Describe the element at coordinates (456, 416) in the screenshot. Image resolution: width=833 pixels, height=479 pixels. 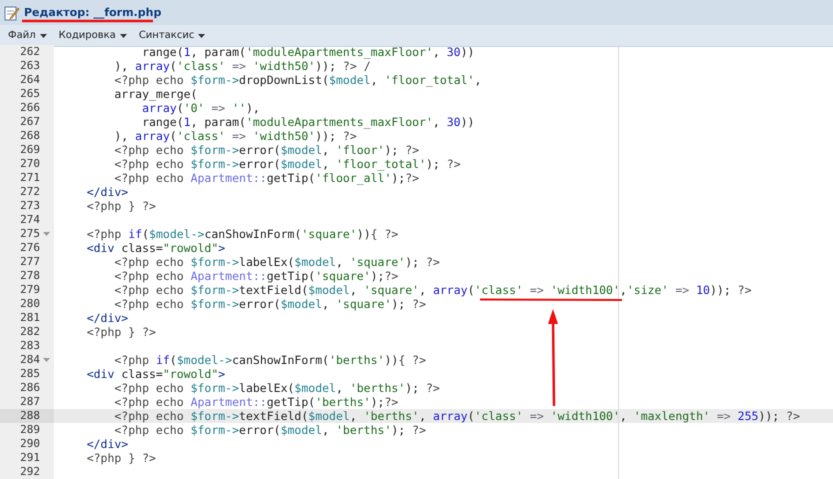
I see `code-line: <?php echo $form->textField($model, 'berths', array('class' => 'width100', 'maxlength' => 255)); ?>` at that location.